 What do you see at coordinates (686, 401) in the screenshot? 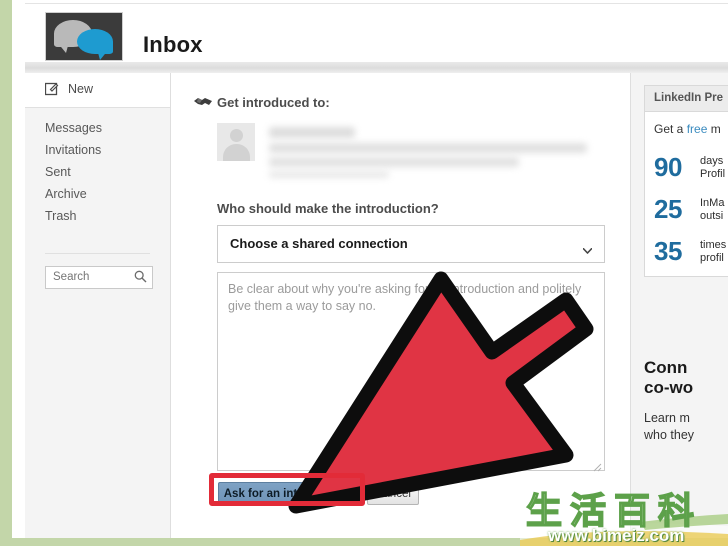
I see `connect-coworkers-promo: Conn co-wo Learn m who they` at bounding box center [686, 401].